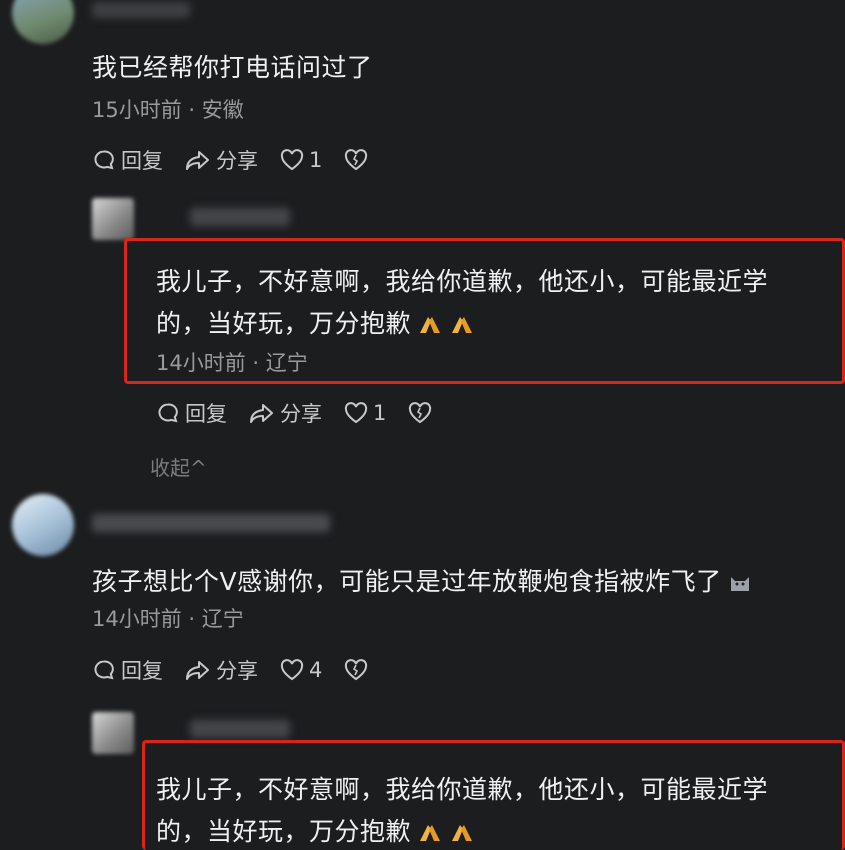 This screenshot has width=845, height=850. I want to click on comment-actions: 回复 分享 4, so click(243, 670).